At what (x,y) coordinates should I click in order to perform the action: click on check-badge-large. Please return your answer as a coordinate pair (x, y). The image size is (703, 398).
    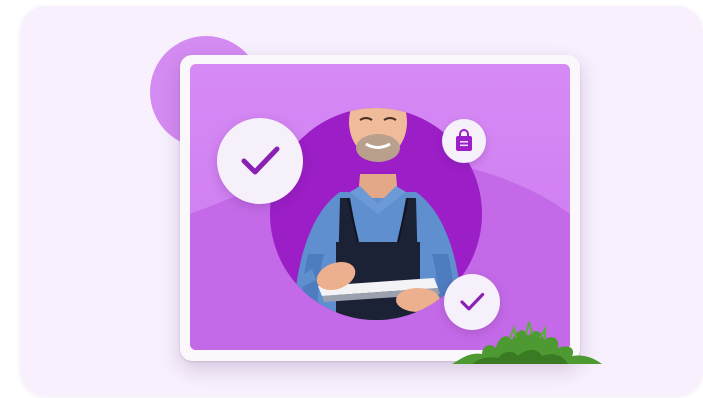
    Looking at the image, I should click on (260, 161).